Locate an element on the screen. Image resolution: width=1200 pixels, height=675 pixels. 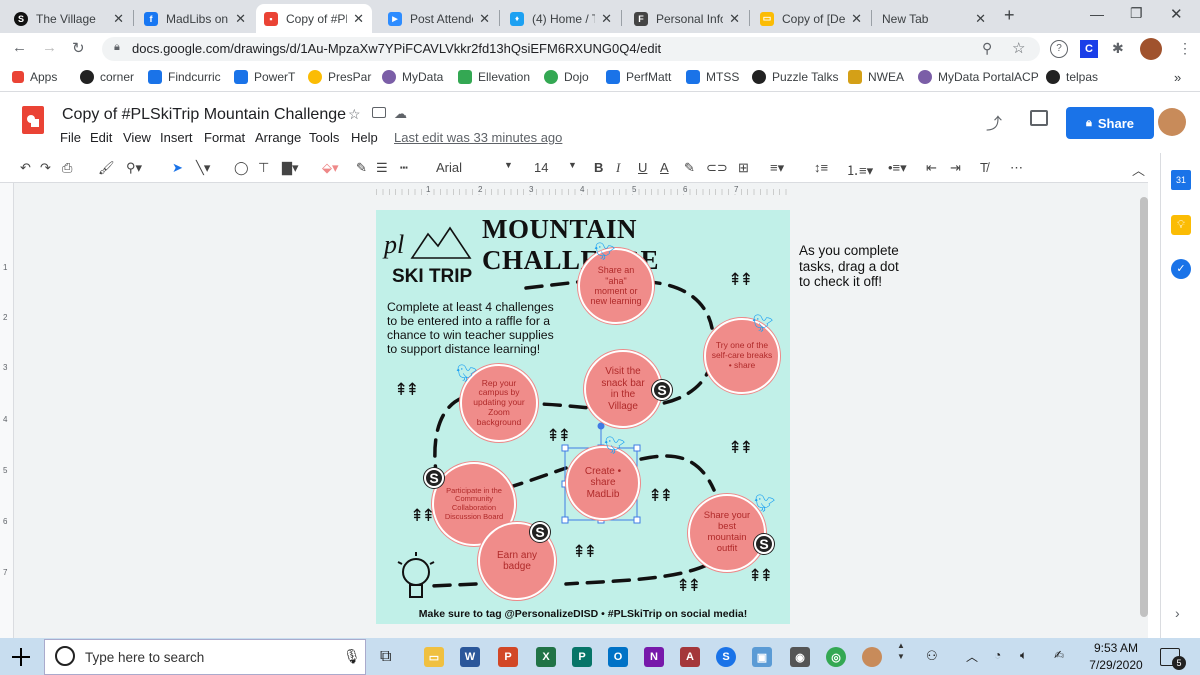
numbered-list-icon: ⒈≡▾ is located at coordinates (859, 169).